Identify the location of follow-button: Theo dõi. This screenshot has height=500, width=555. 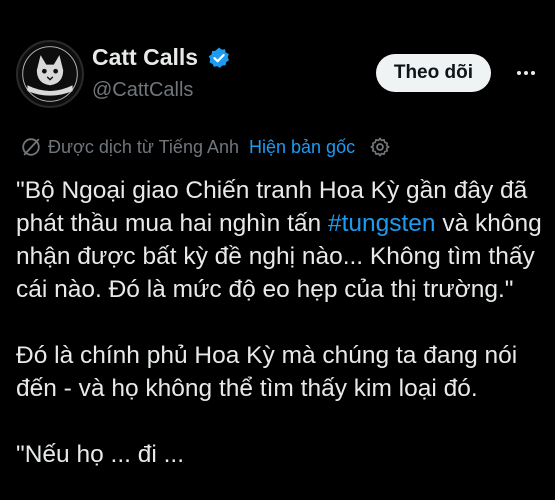
(433, 73).